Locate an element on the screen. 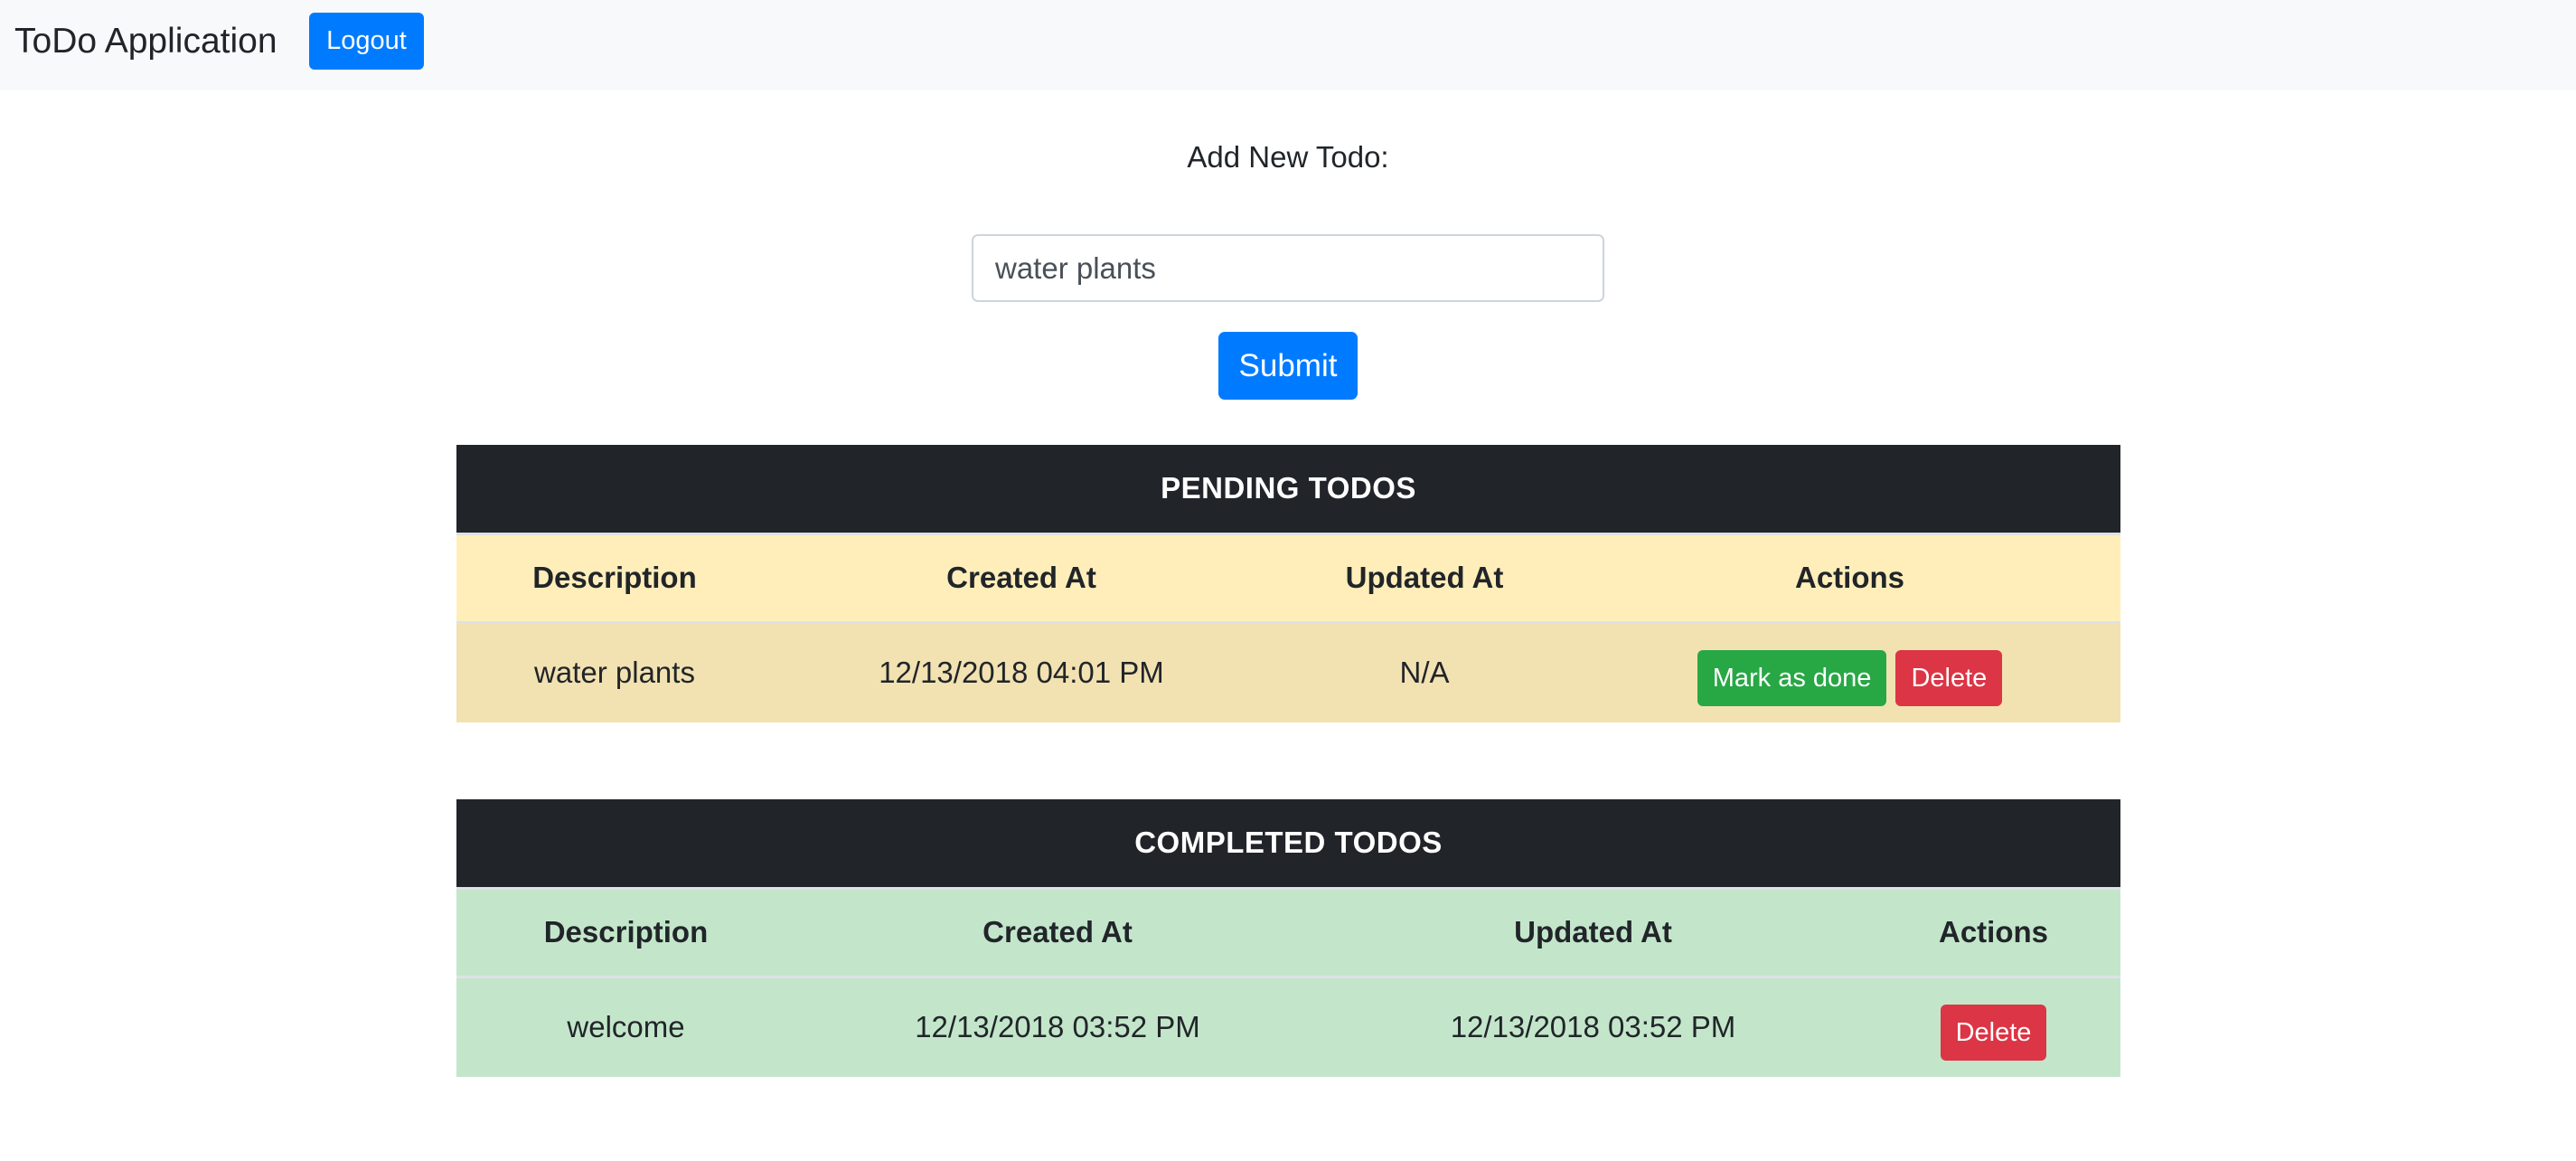  todo-actions: Delete is located at coordinates (1994, 1027).